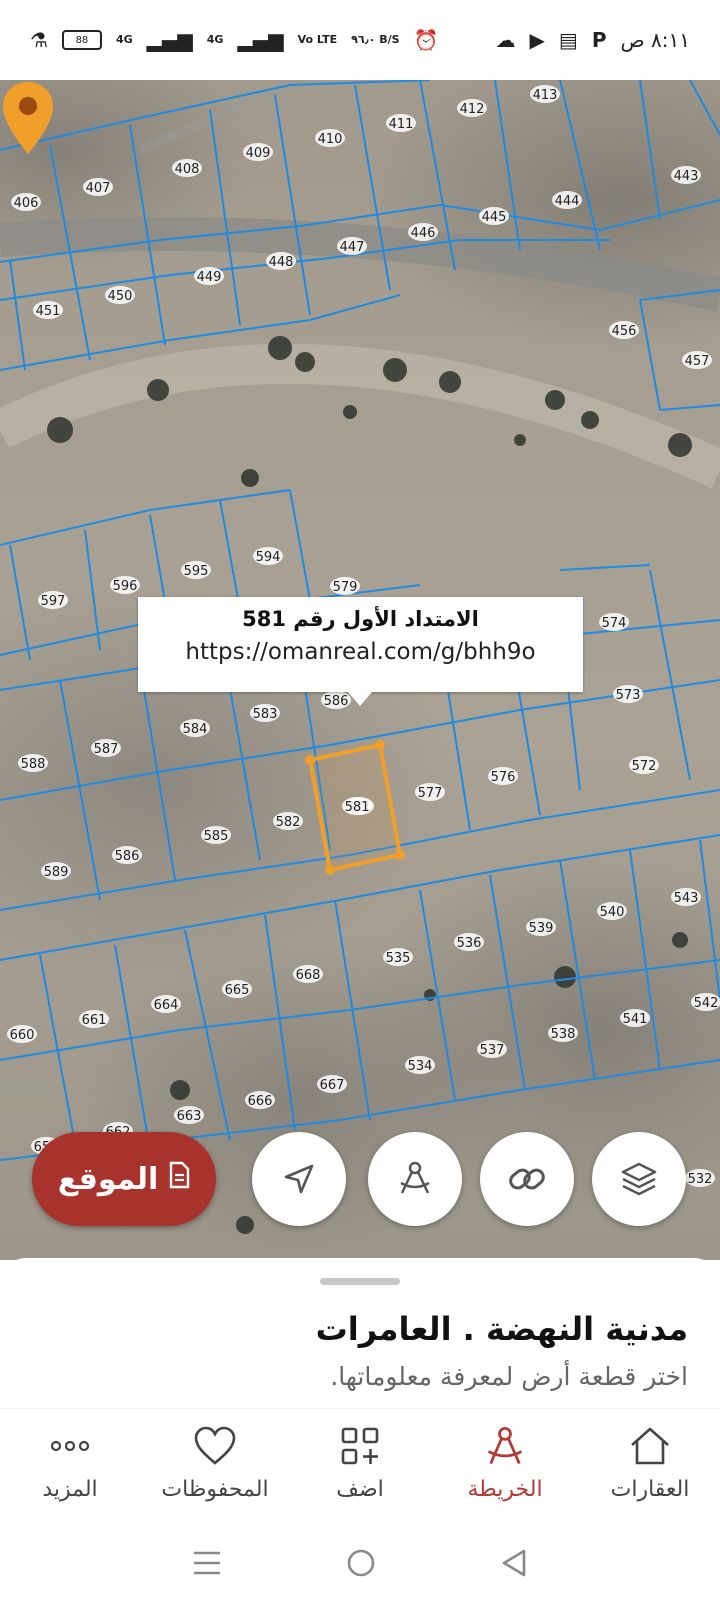 Image resolution: width=720 pixels, height=1612 pixels. I want to click on svg-text: 536, so click(469, 943).